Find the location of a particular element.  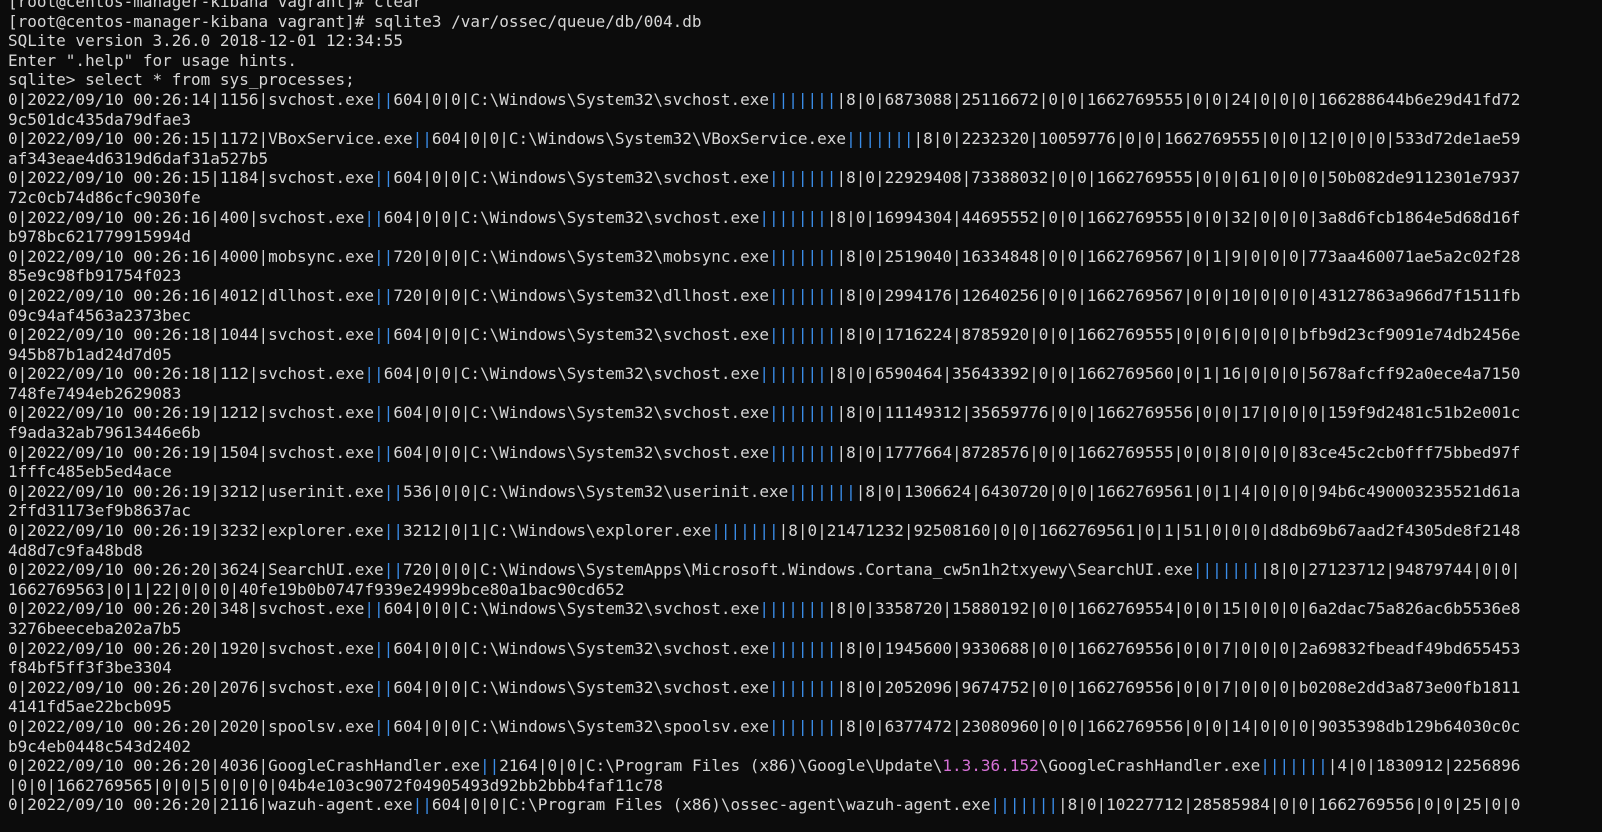

terminal-text: b9c4eb0448c543d2402 is located at coordinates (100, 746).